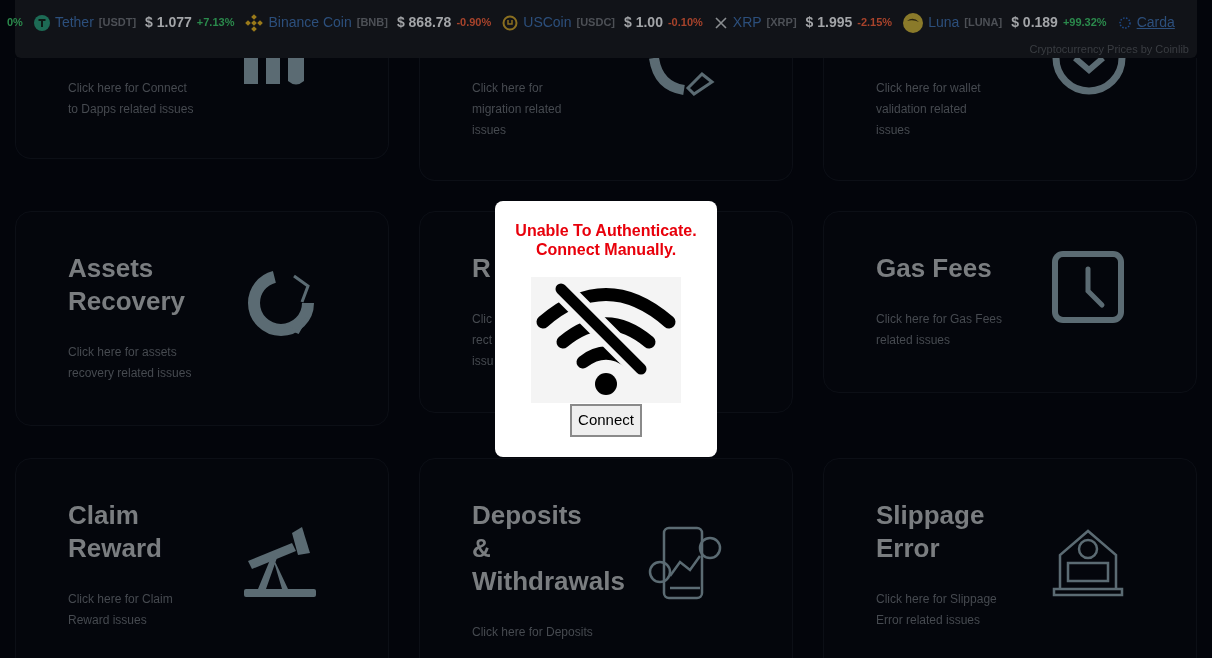  Describe the element at coordinates (929, 109) in the screenshot. I see `card-description: Click here for wallet validation related issues` at that location.